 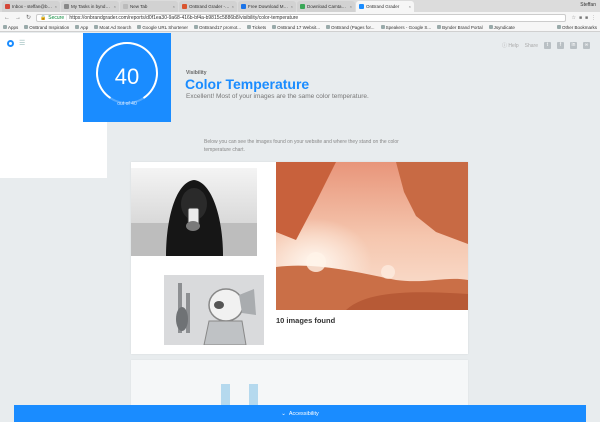 I want to click on accessibility-label: Accessibility, so click(x=303, y=413).